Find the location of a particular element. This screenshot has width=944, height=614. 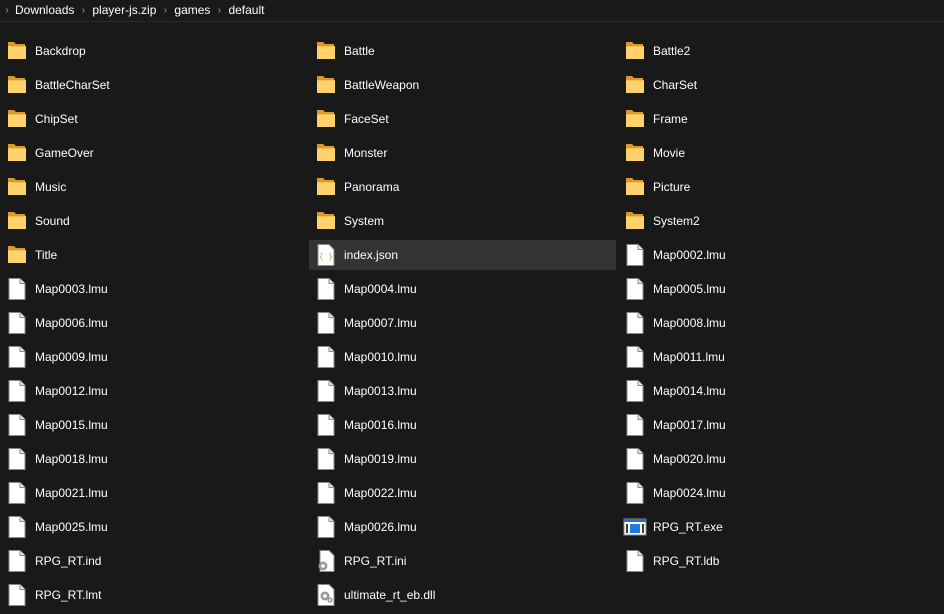

folder-item: GameOver is located at coordinates (153, 153).